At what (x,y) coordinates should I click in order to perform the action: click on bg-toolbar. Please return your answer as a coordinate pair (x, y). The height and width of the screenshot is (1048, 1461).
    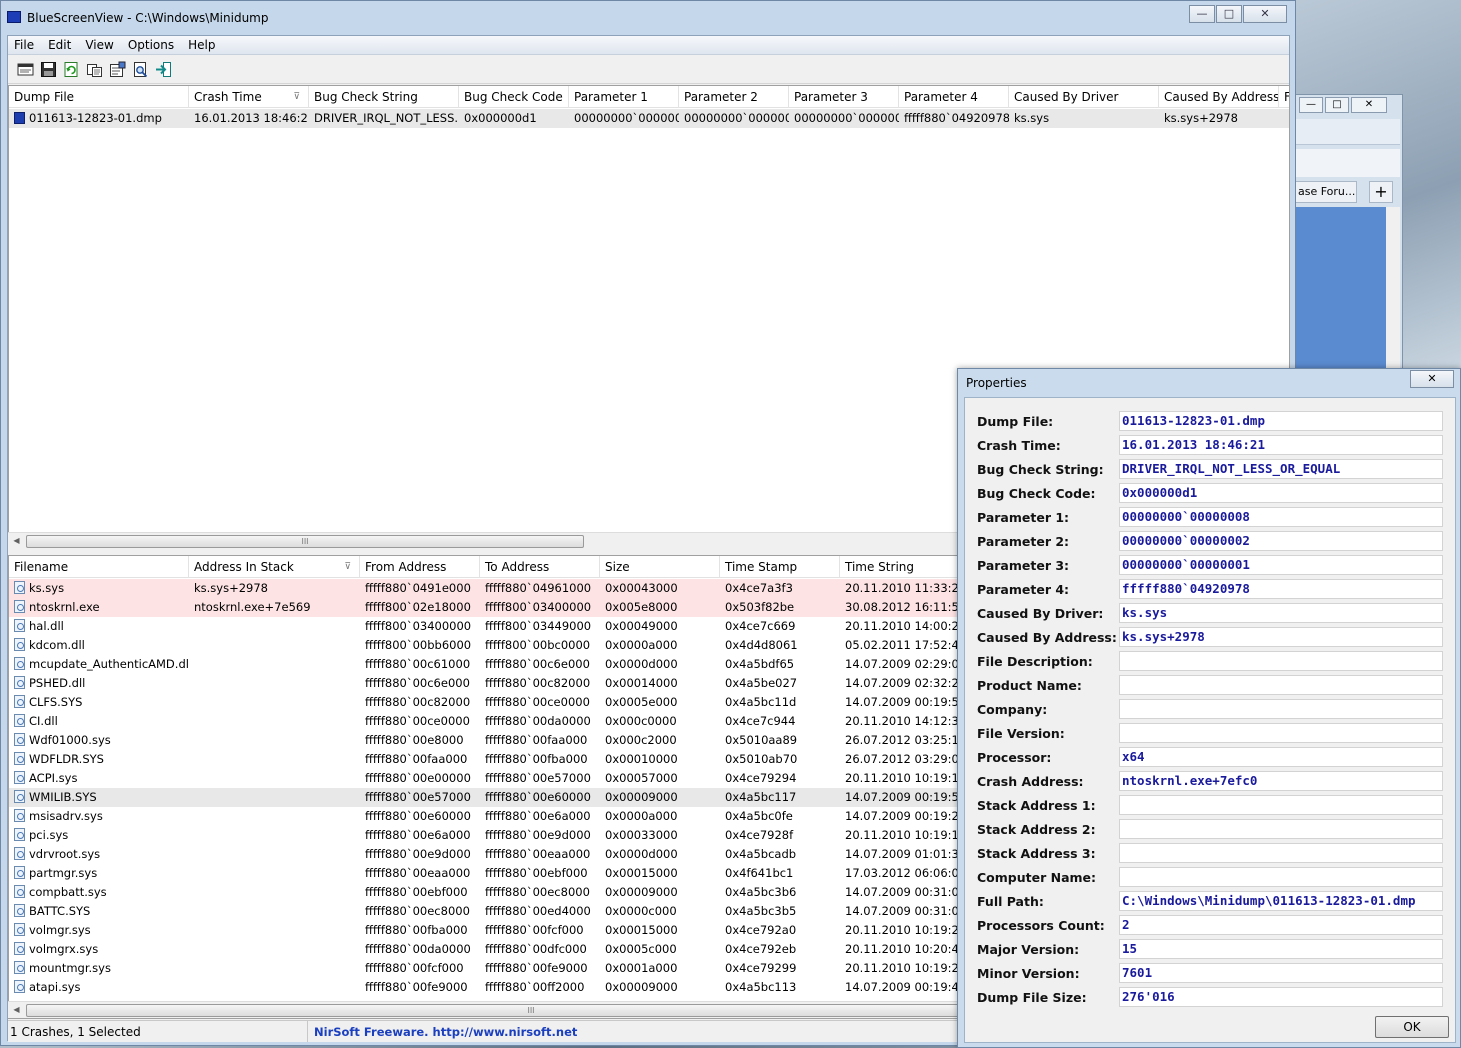
    Looking at the image, I should click on (1347, 132).